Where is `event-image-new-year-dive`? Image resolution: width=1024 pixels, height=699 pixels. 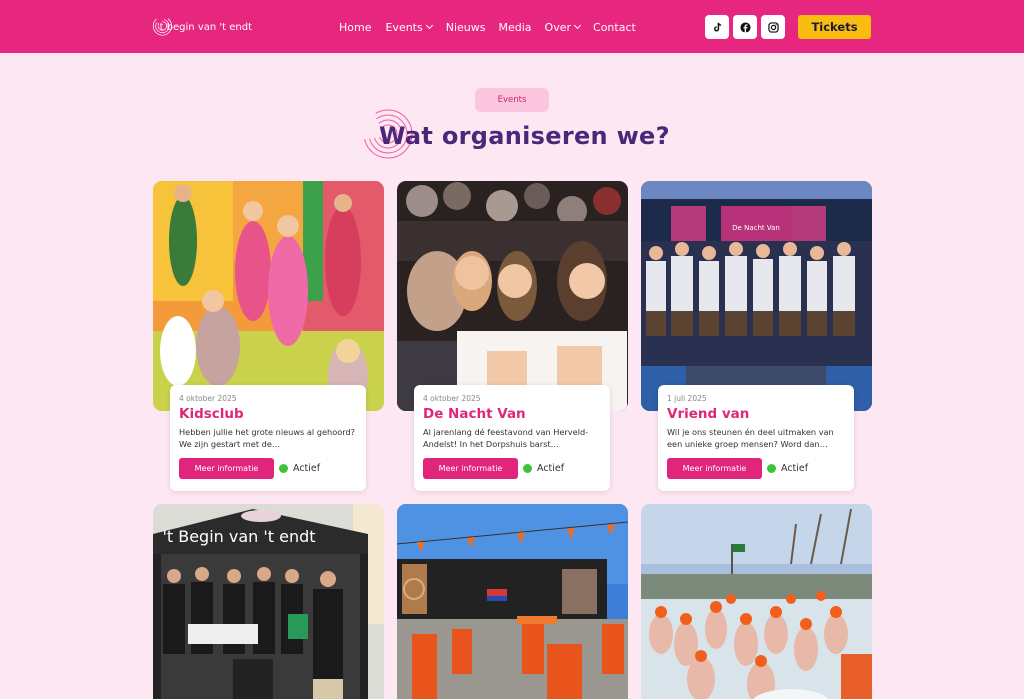
event-image-new-year-dive is located at coordinates (756, 601).